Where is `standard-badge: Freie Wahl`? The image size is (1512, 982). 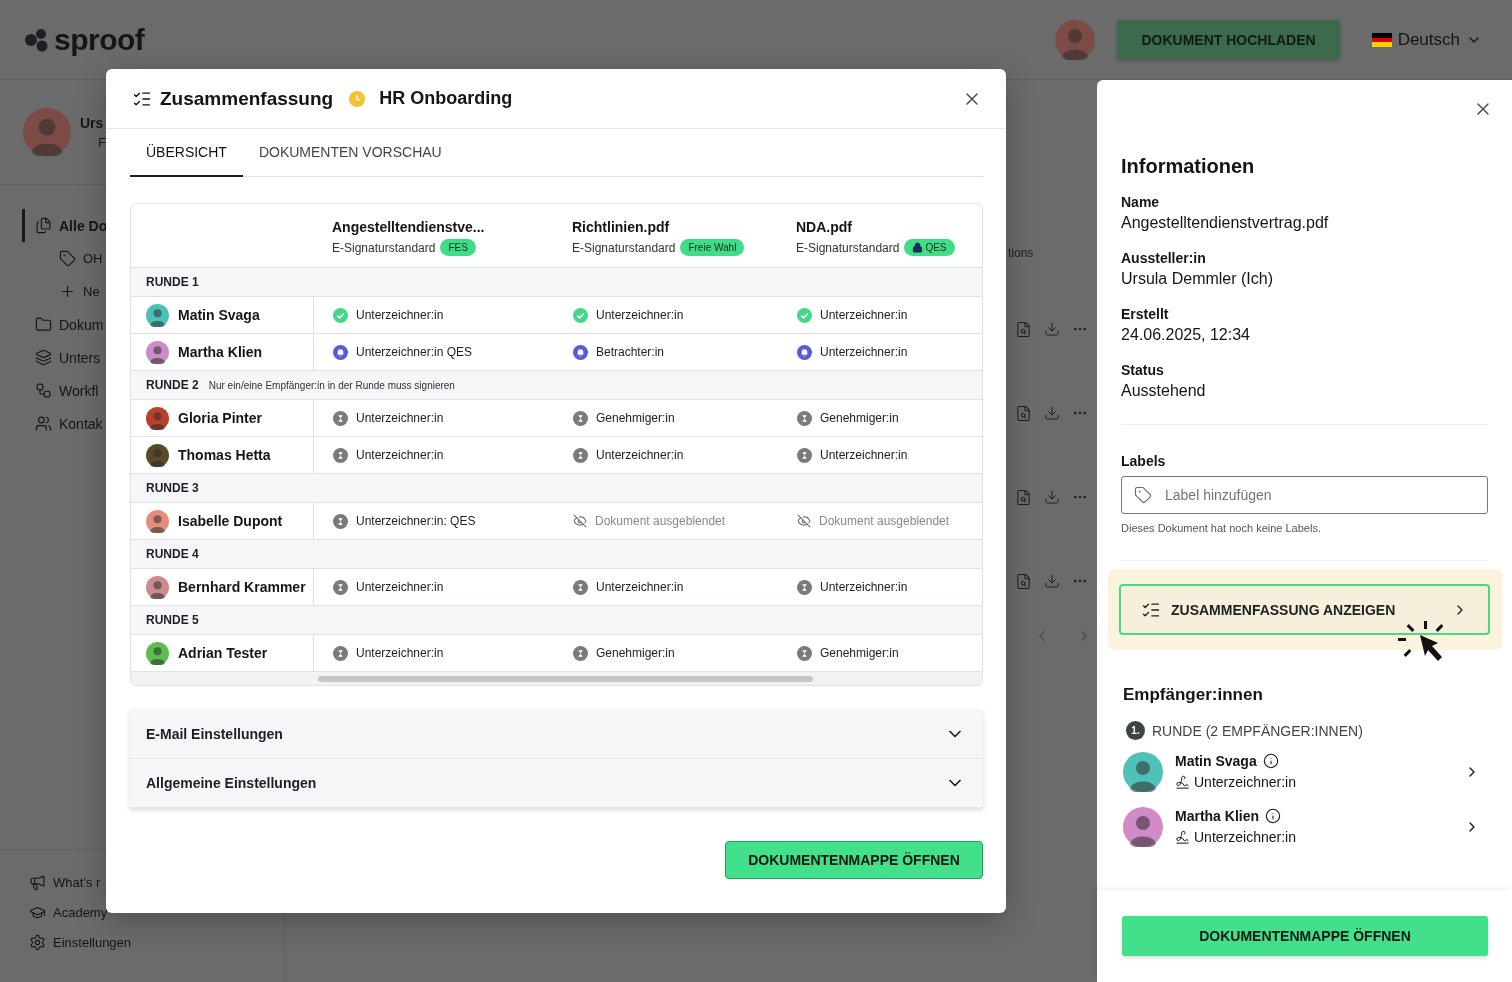
standard-badge: Freie Wahl is located at coordinates (712, 247).